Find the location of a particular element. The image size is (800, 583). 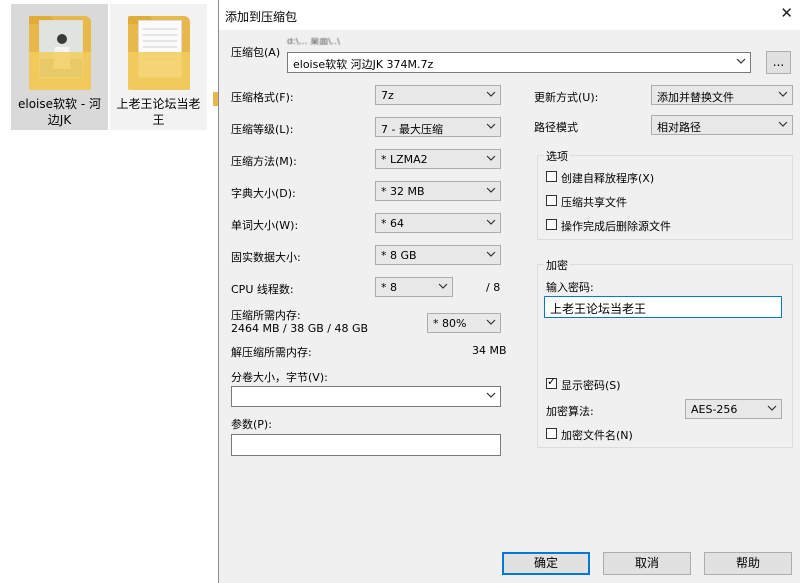

password-input: 上老王论坛当老王 is located at coordinates (663, 307).